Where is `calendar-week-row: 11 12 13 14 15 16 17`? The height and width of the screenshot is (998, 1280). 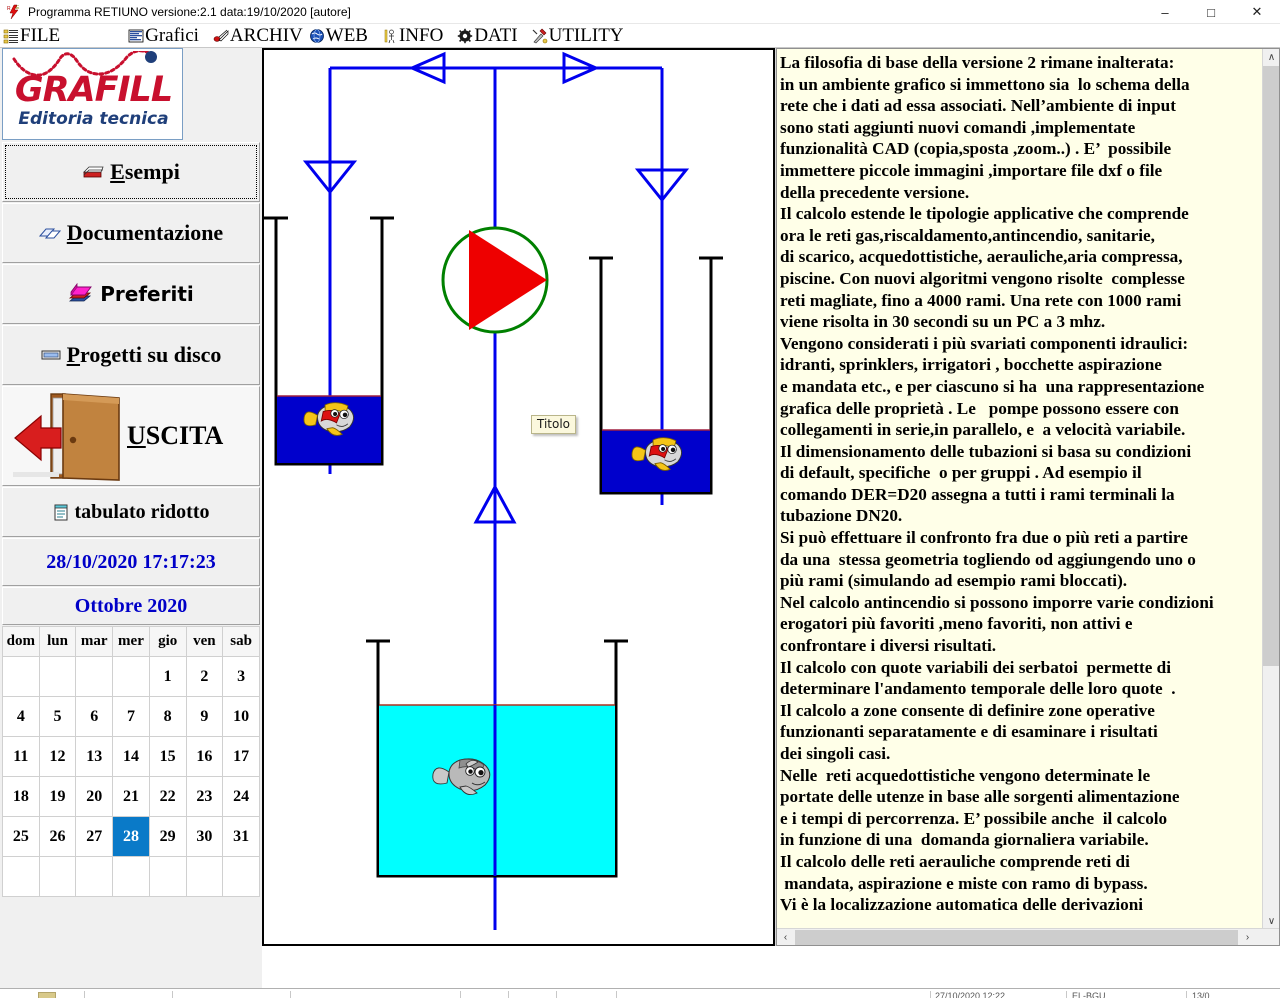 calendar-week-row: 11 12 13 14 15 16 17 is located at coordinates (131, 756).